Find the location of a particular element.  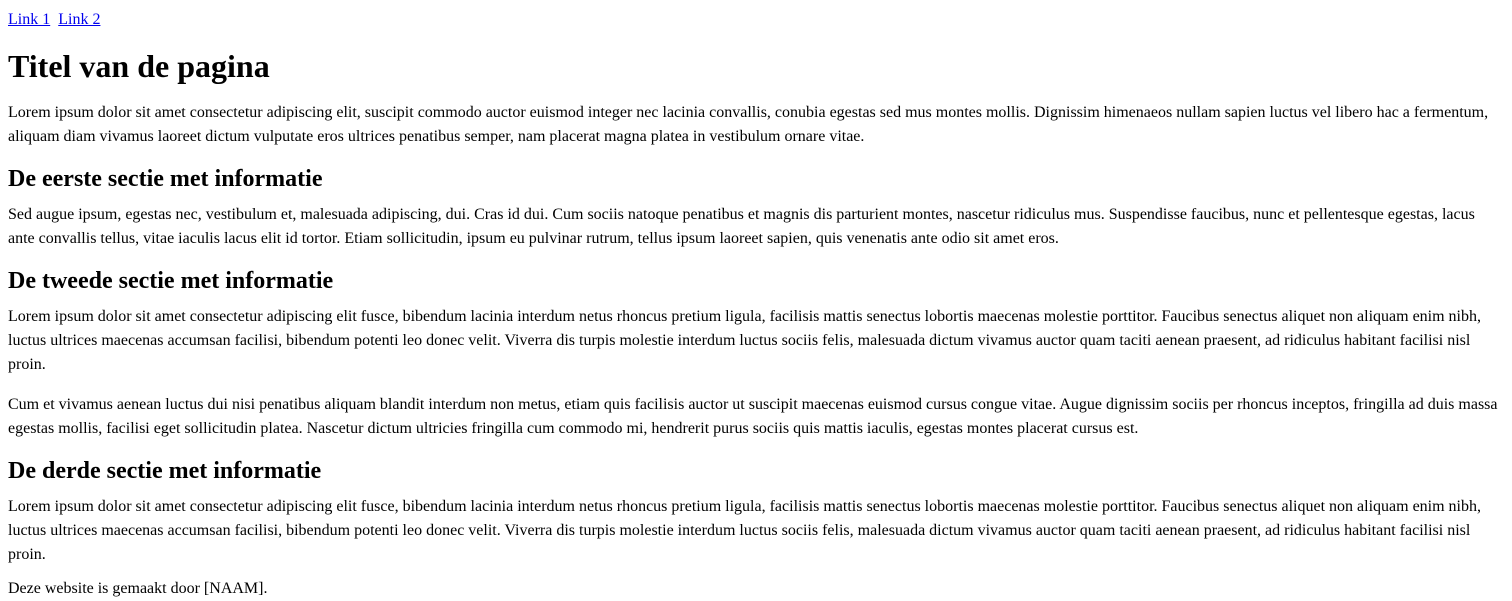

top-nav: Link 1 Link 2 is located at coordinates (756, 16).